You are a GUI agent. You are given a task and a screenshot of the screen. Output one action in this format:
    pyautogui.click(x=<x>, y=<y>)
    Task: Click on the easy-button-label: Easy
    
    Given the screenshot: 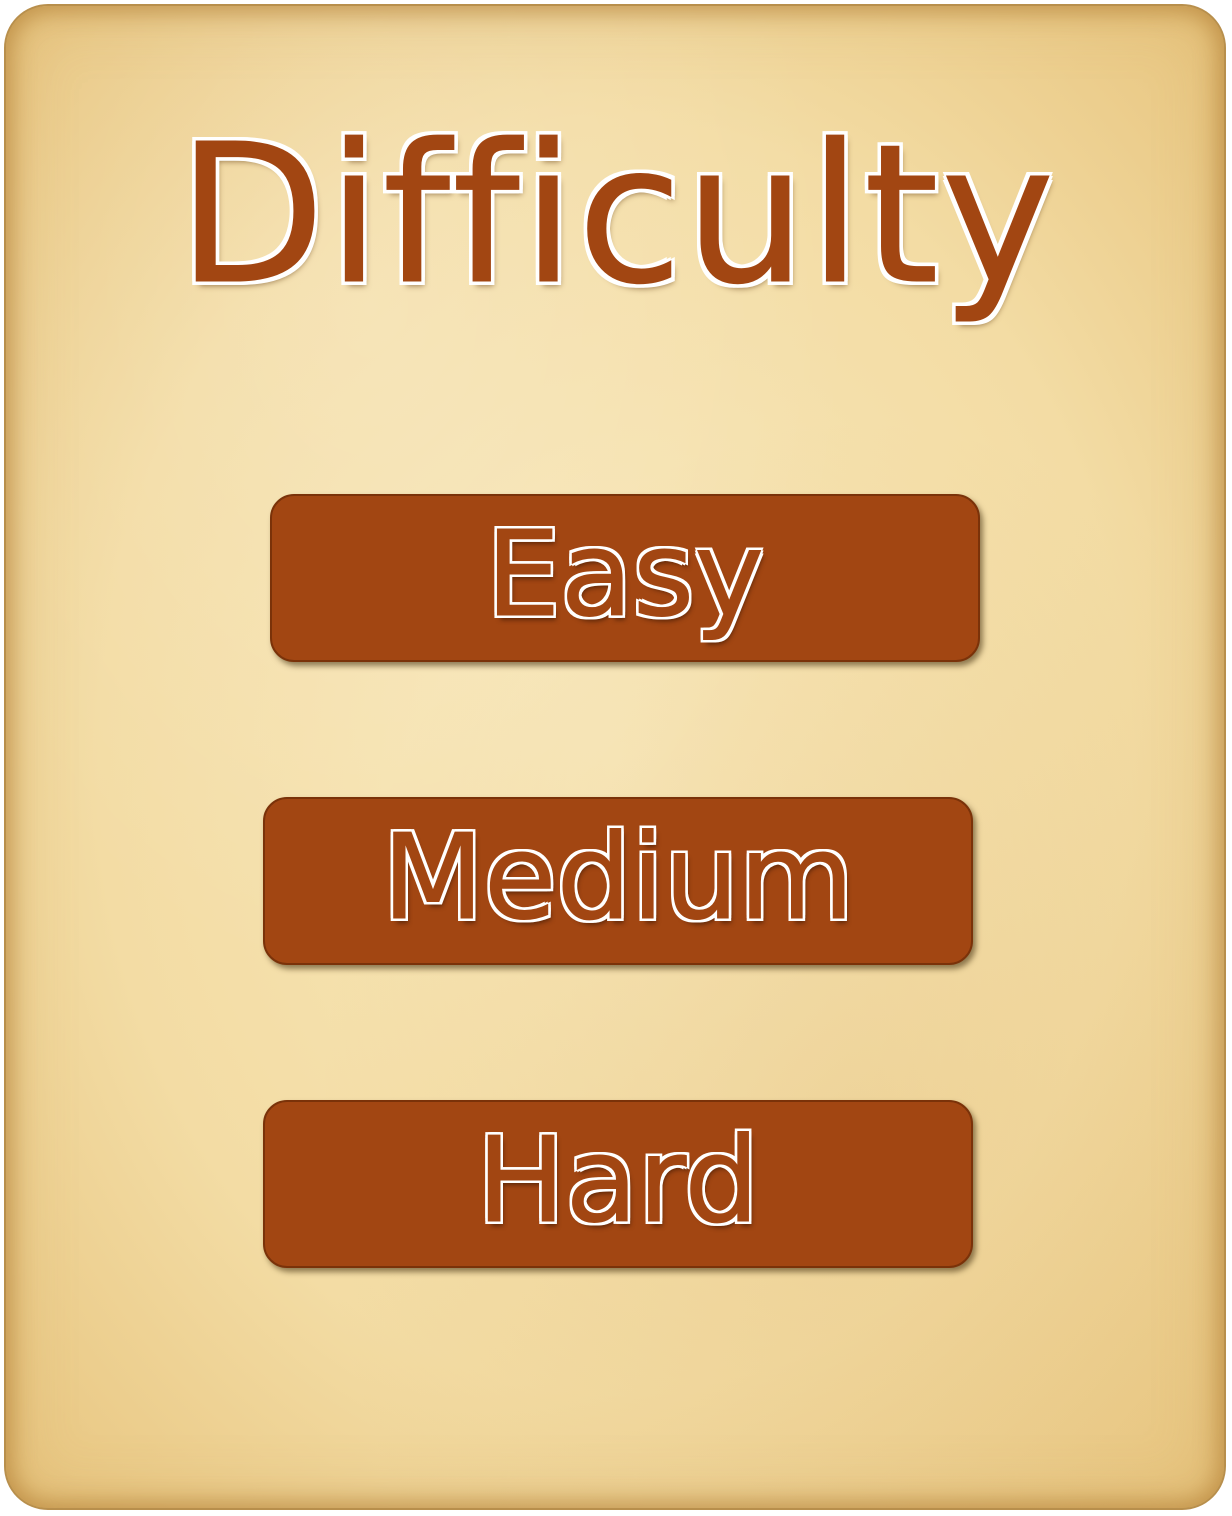 What is the action you would take?
    pyautogui.click(x=625, y=574)
    